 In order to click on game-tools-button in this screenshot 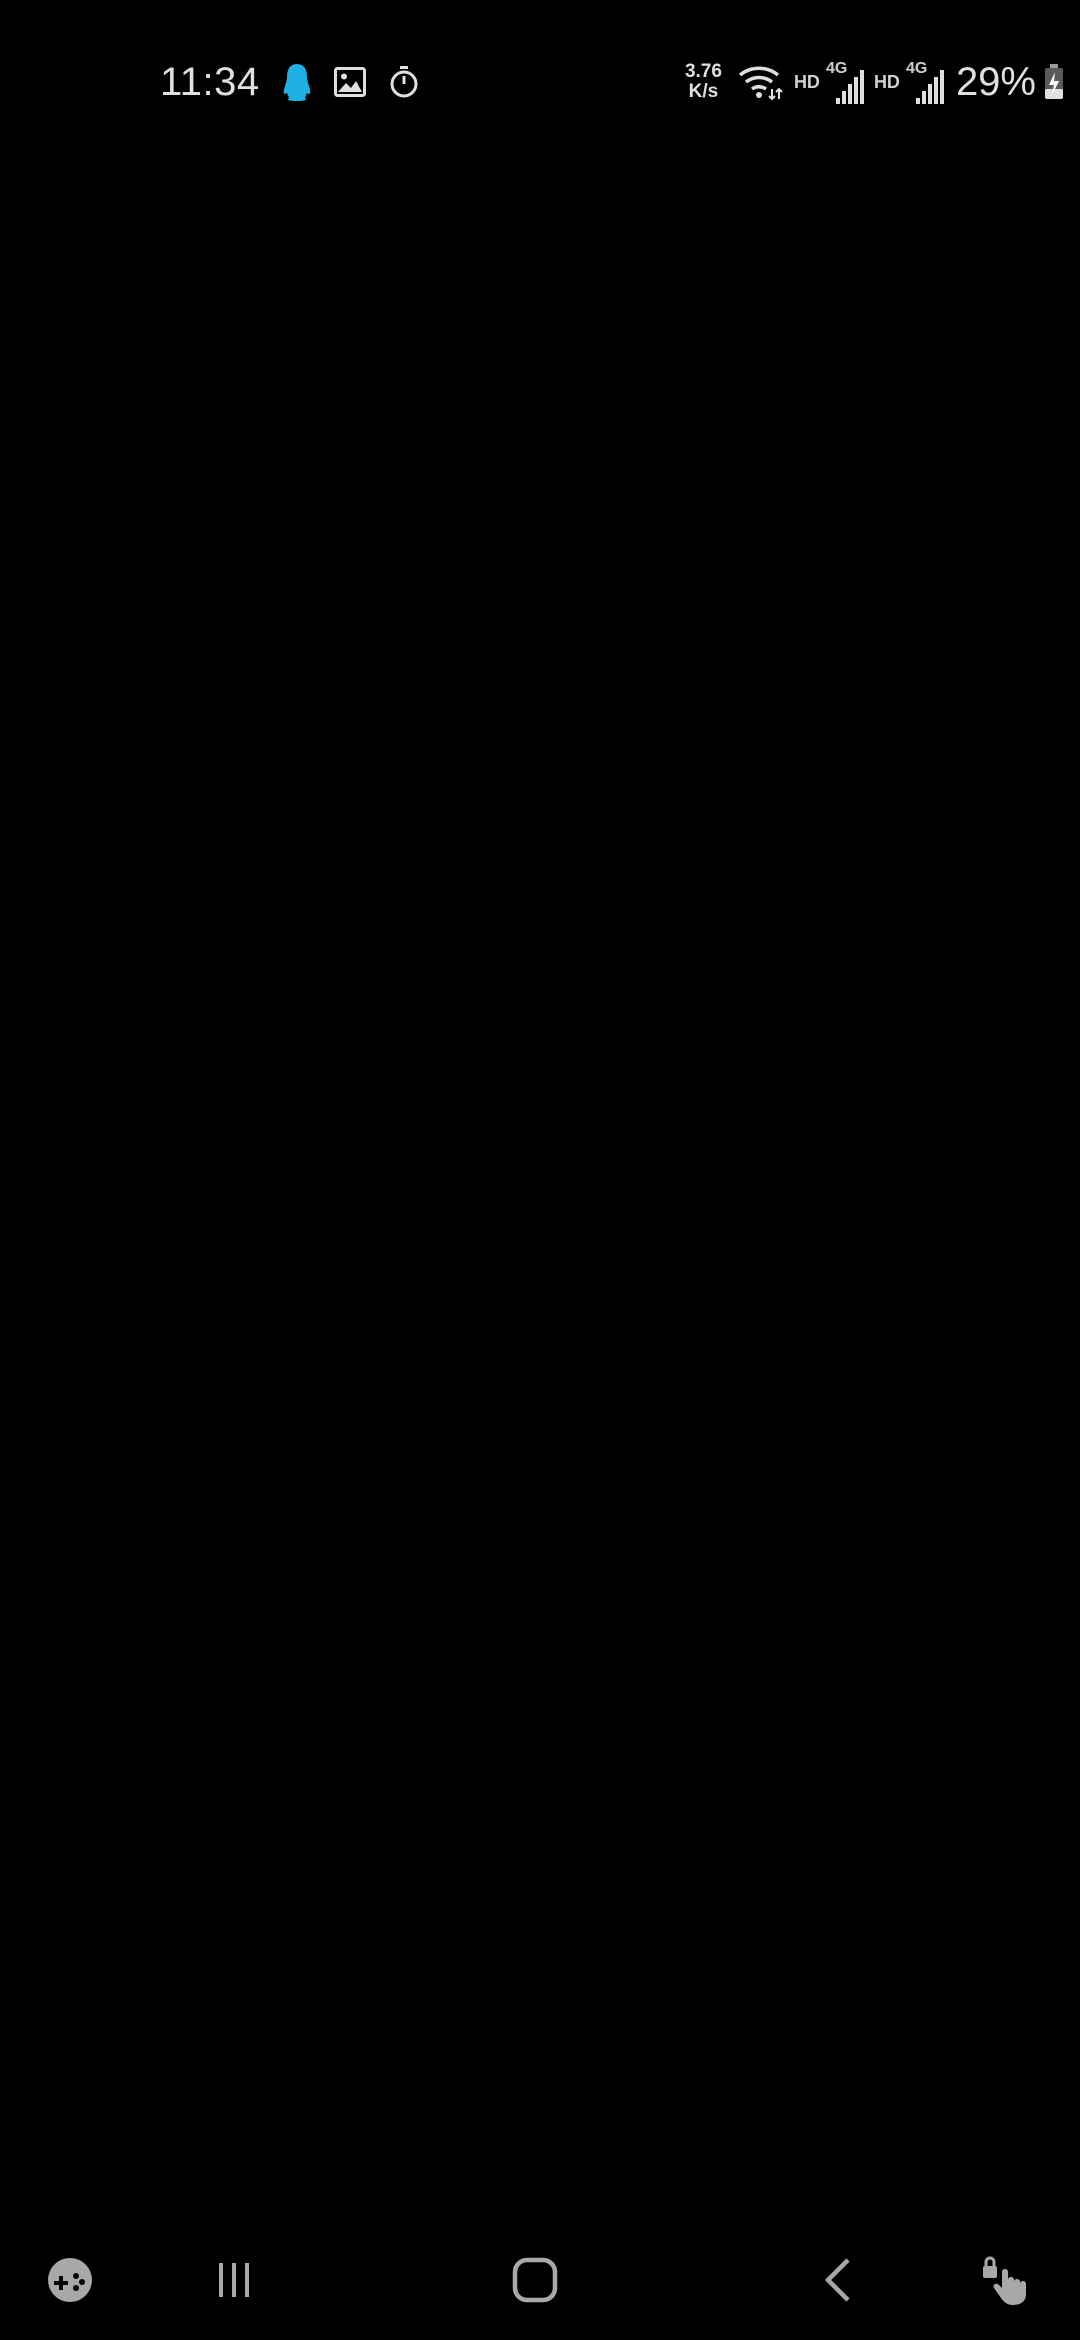, I will do `click(70, 2280)`.